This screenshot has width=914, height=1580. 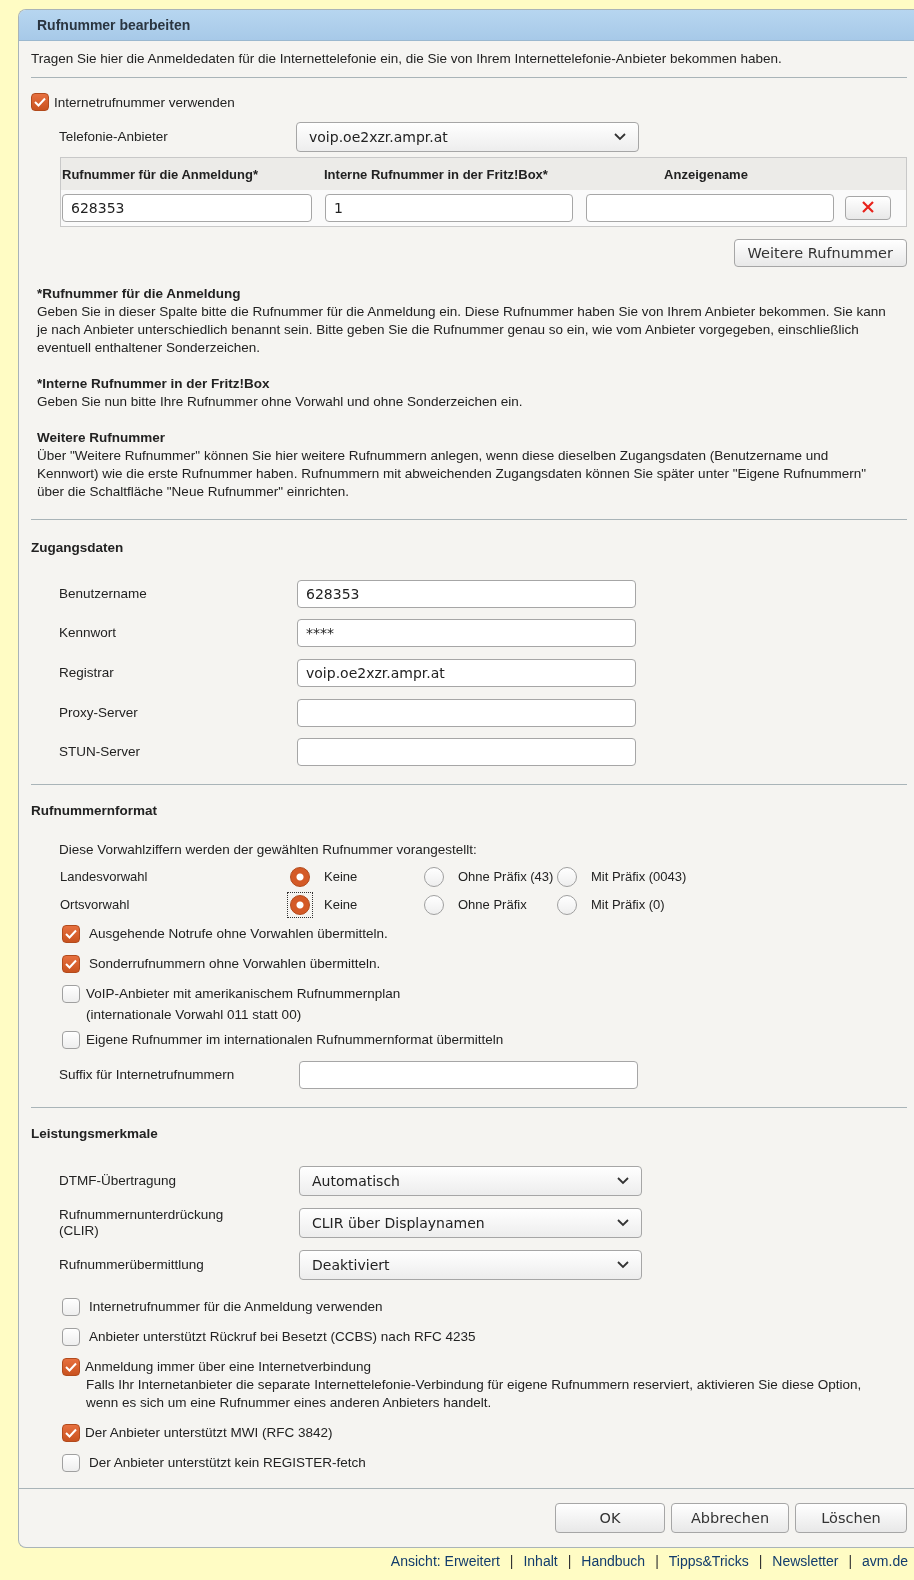 I want to click on radio-label: Mit Präfix (0043), so click(x=639, y=877).